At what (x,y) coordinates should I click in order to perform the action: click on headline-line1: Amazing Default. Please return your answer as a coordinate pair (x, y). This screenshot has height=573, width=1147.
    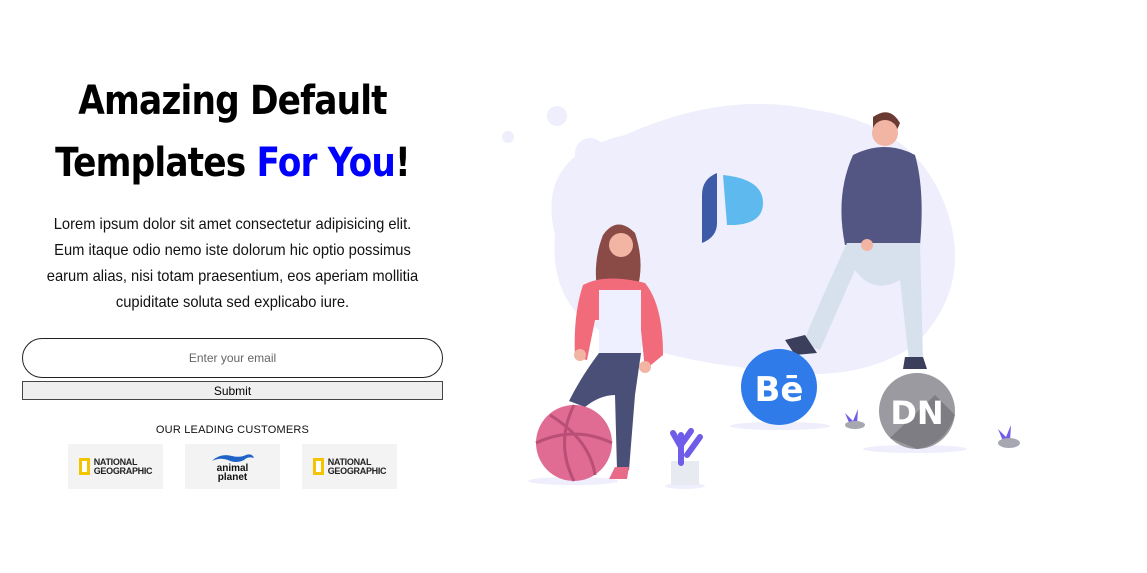
    Looking at the image, I should click on (232, 101).